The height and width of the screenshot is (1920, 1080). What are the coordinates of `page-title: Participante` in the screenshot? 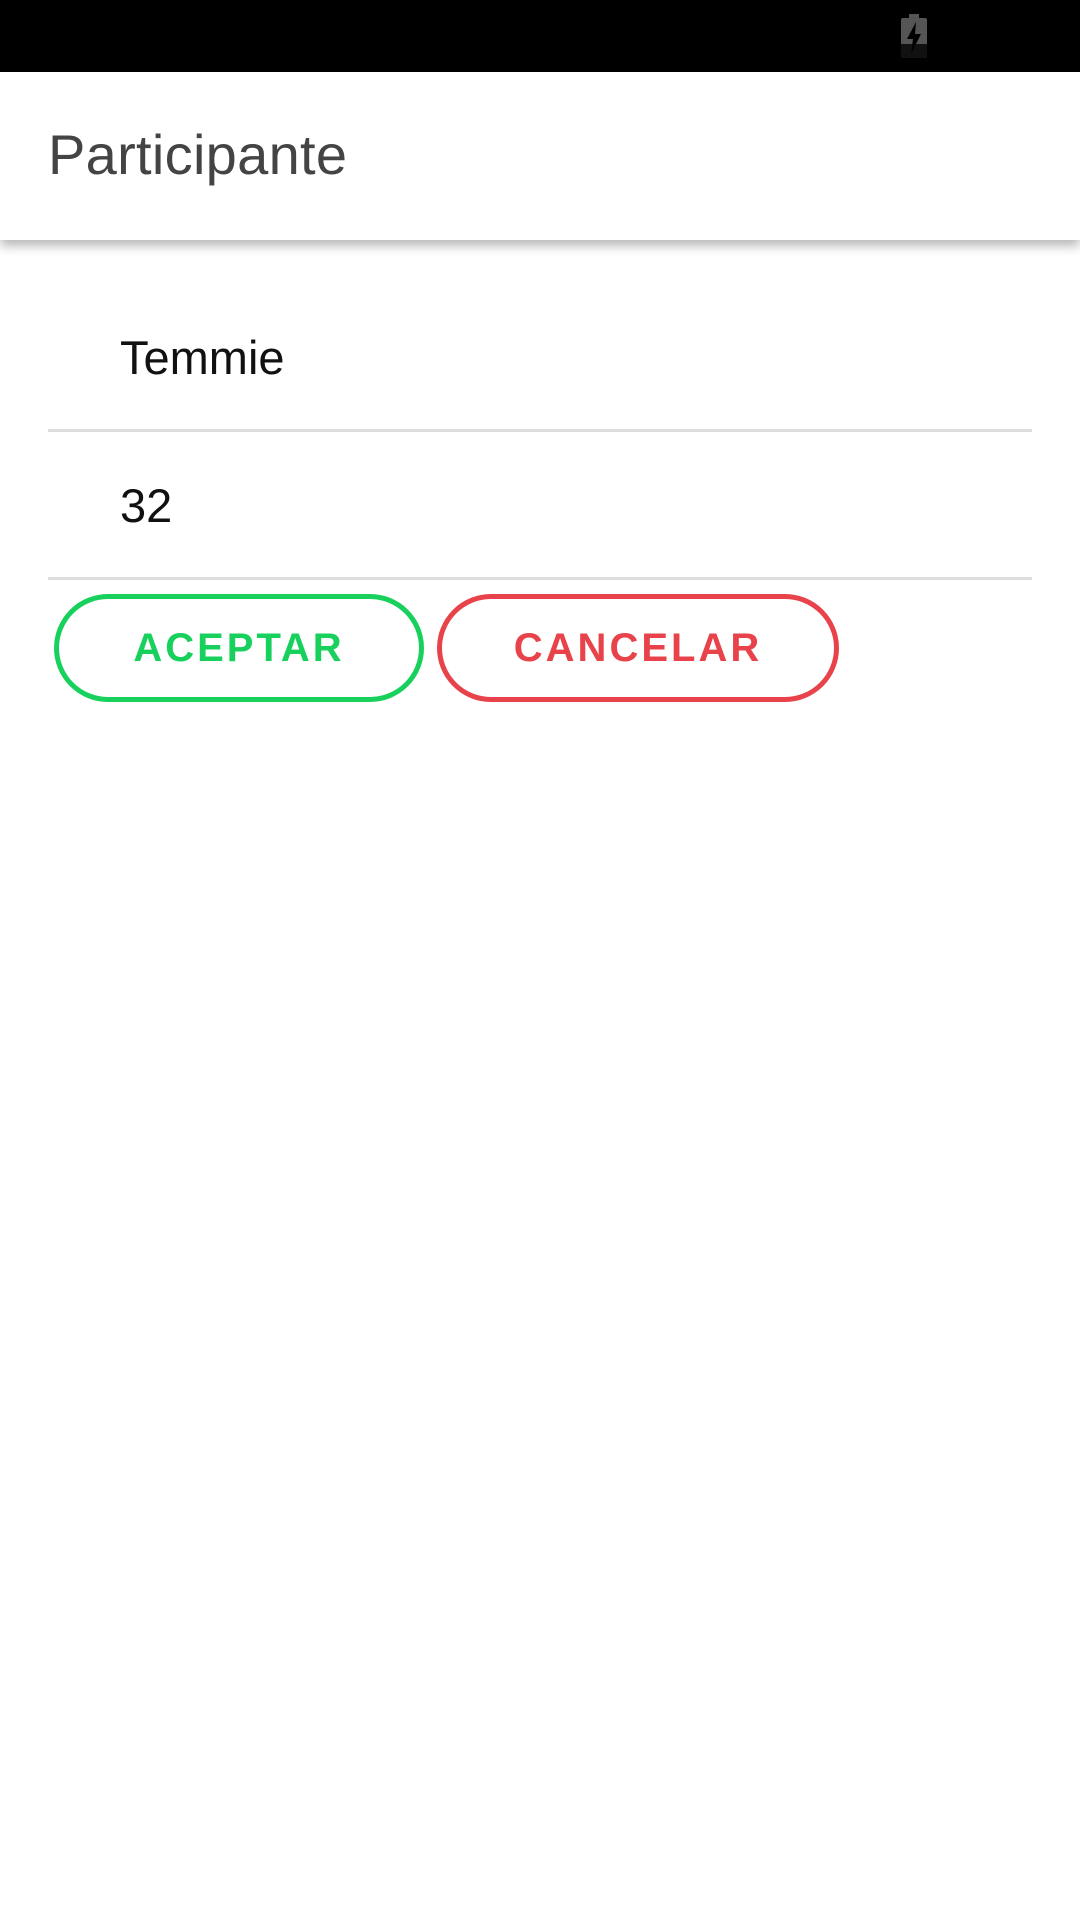 It's located at (198, 154).